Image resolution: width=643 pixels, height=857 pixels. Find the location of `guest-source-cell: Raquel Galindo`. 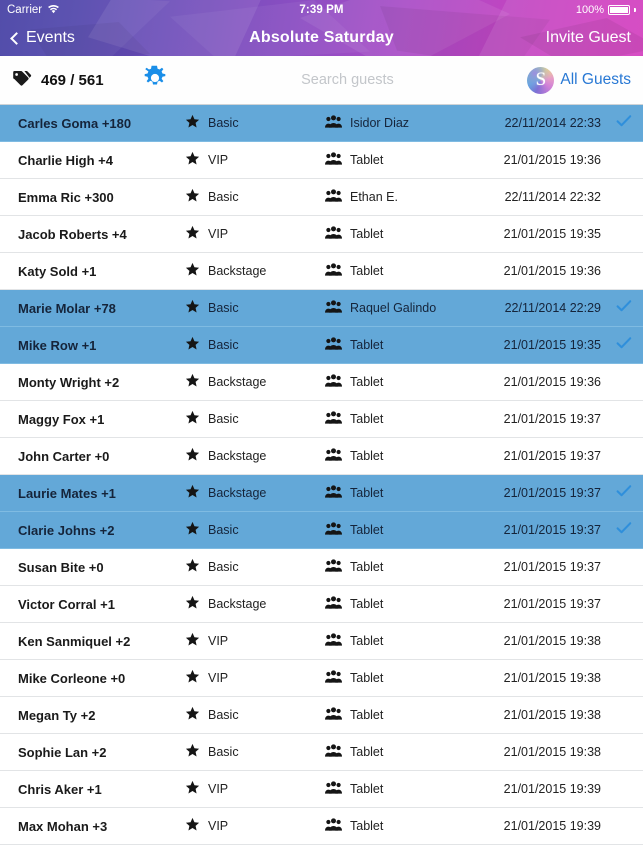

guest-source-cell: Raquel Galindo is located at coordinates (412, 308).